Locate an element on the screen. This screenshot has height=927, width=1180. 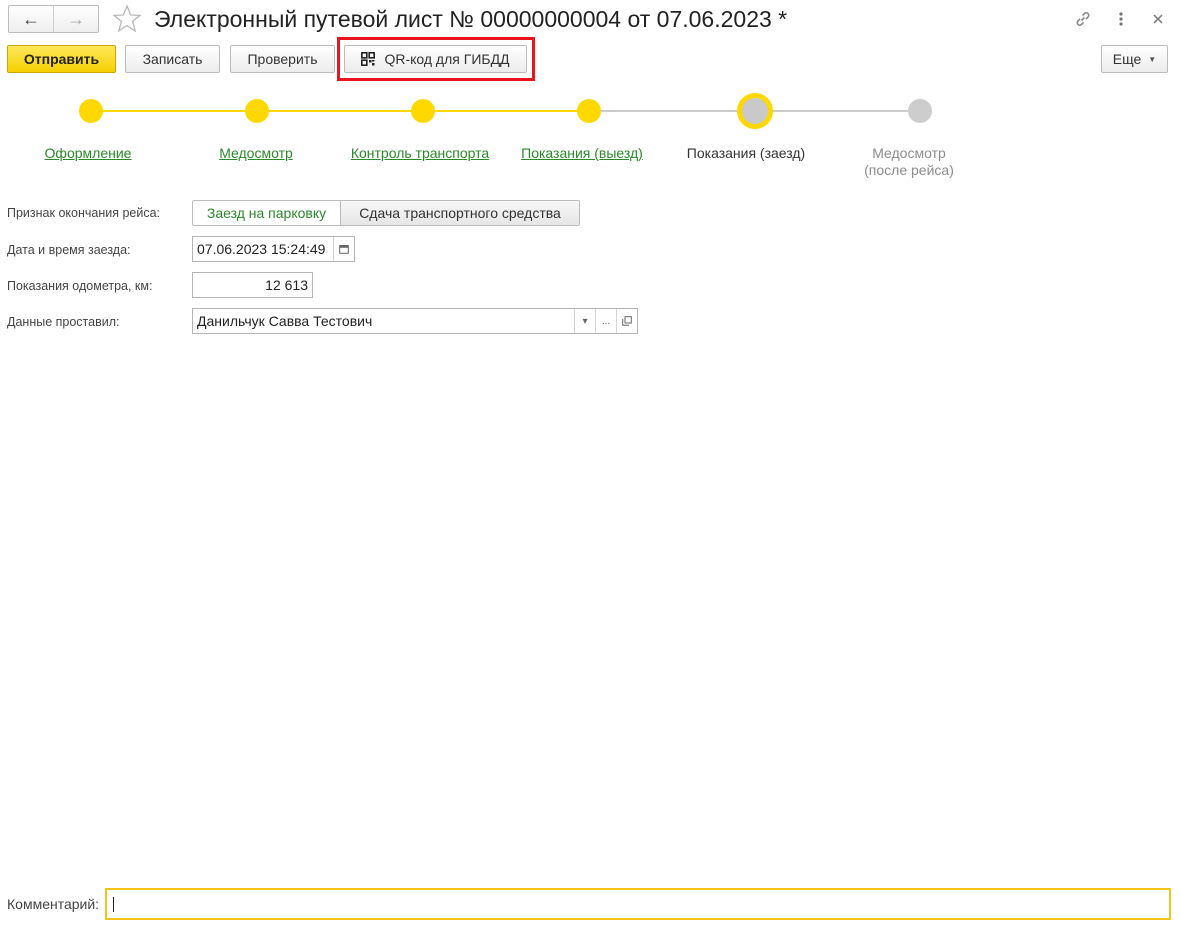
step-label-medical-after: Медосмотр (после рейса) is located at coordinates (909, 161).